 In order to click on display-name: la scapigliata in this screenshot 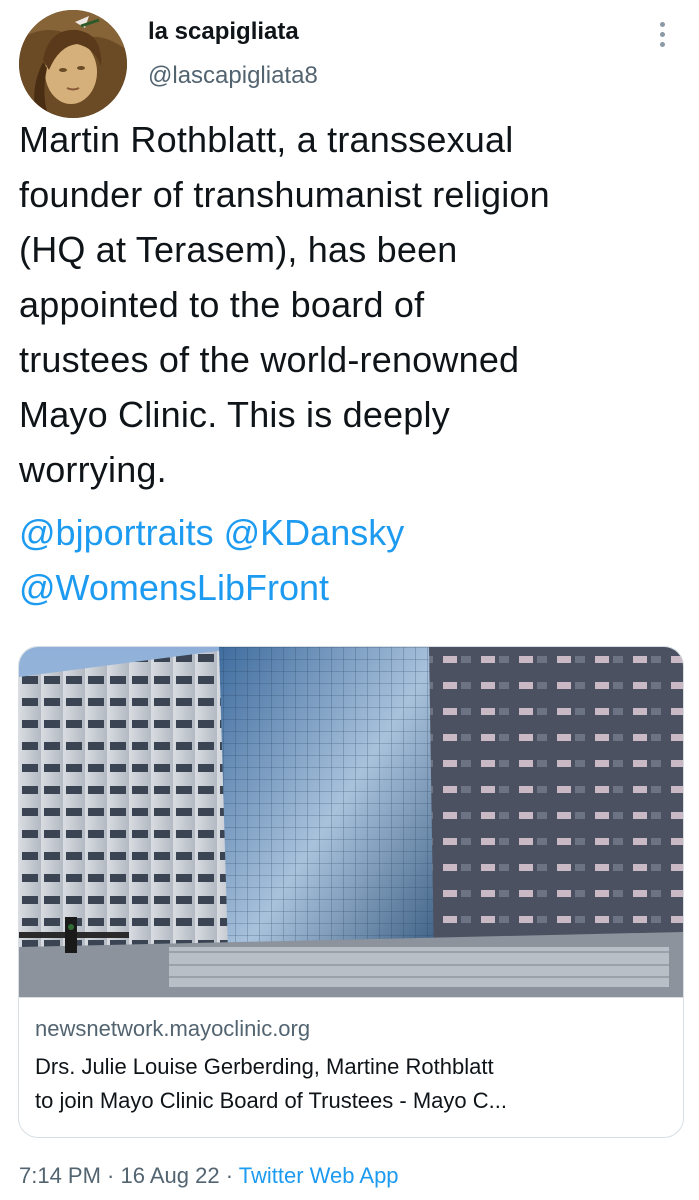, I will do `click(223, 32)`.